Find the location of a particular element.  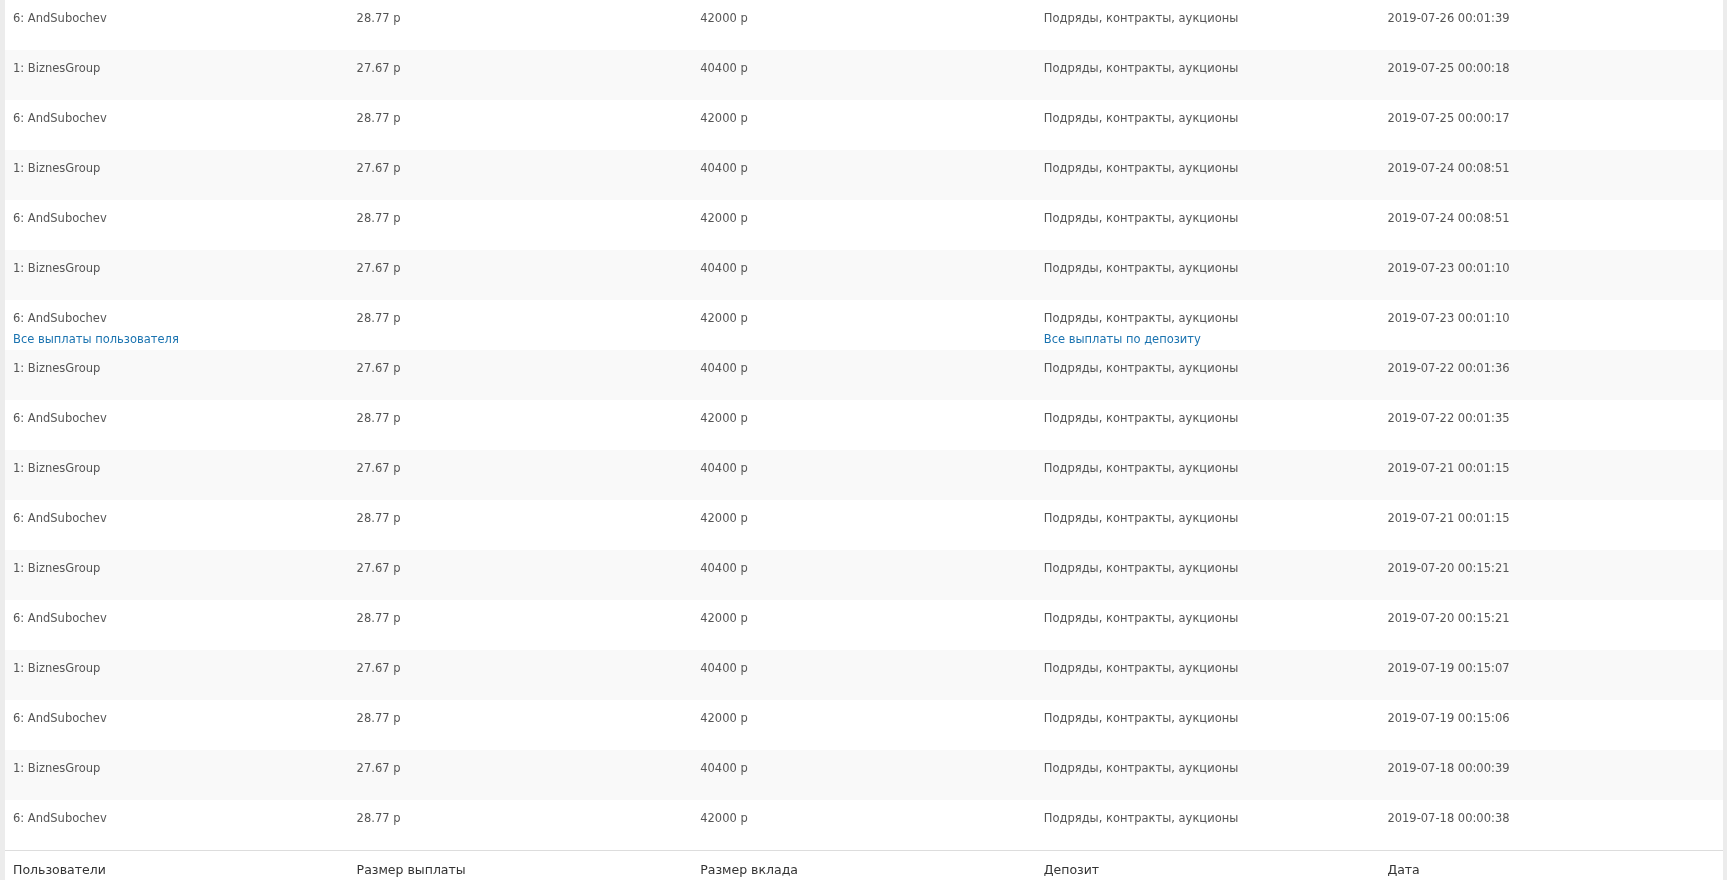

user-payouts-link: Все выплаты пользователя is located at coordinates (177, 340).